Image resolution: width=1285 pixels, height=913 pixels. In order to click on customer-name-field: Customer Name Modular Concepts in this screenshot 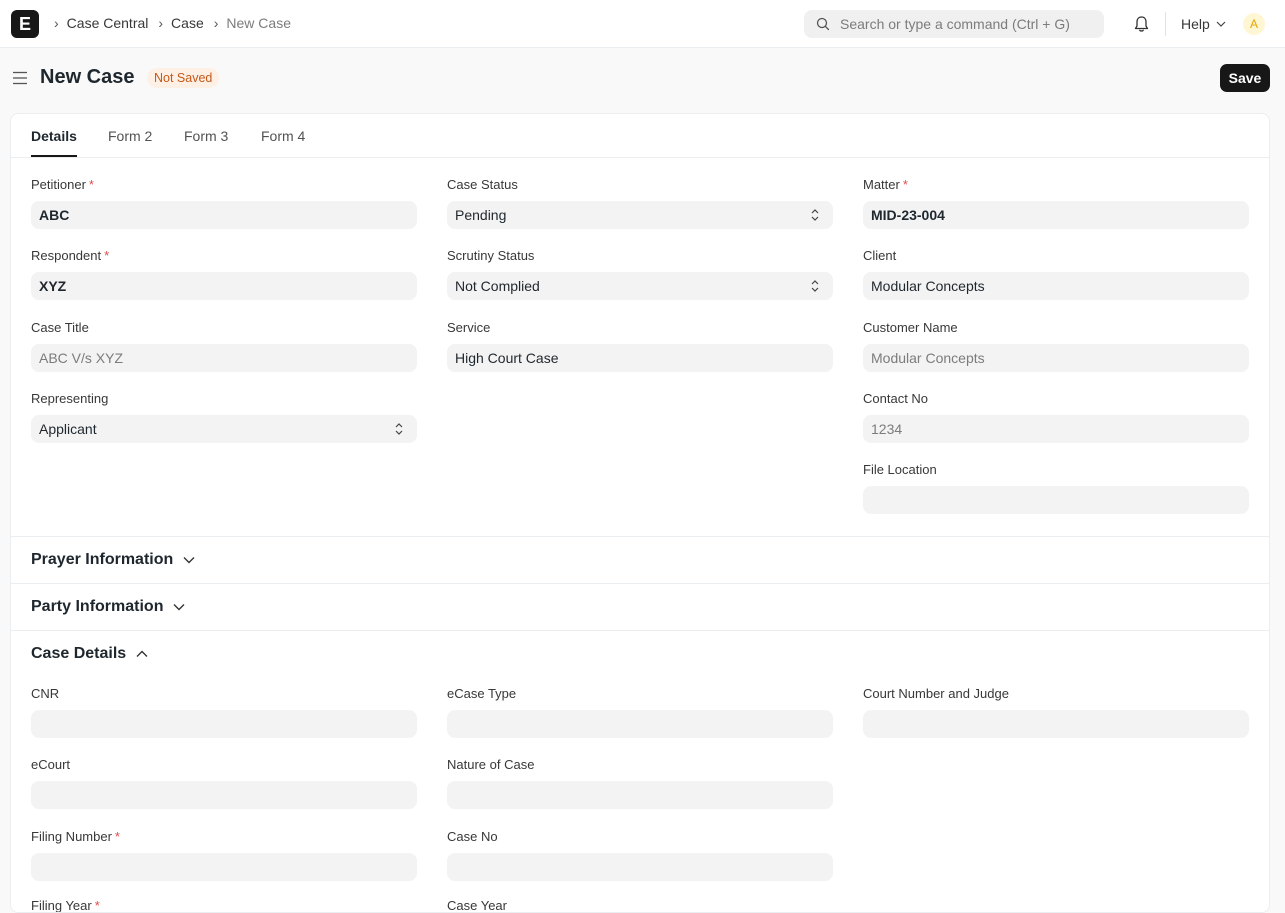, I will do `click(1056, 346)`.